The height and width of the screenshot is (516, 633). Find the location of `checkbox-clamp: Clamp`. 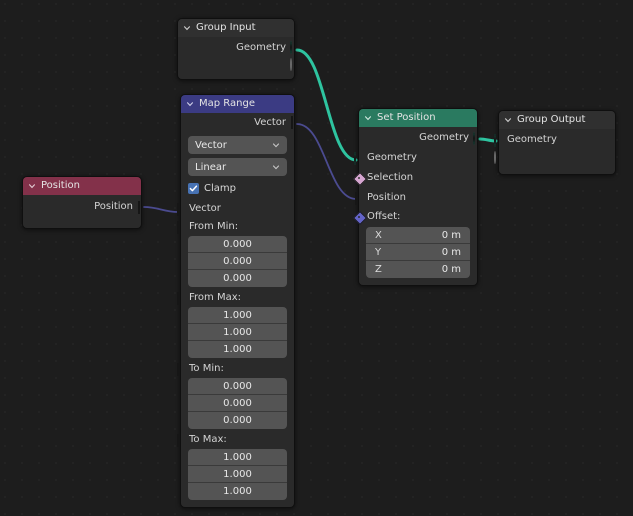

checkbox-clamp: Clamp is located at coordinates (237, 188).